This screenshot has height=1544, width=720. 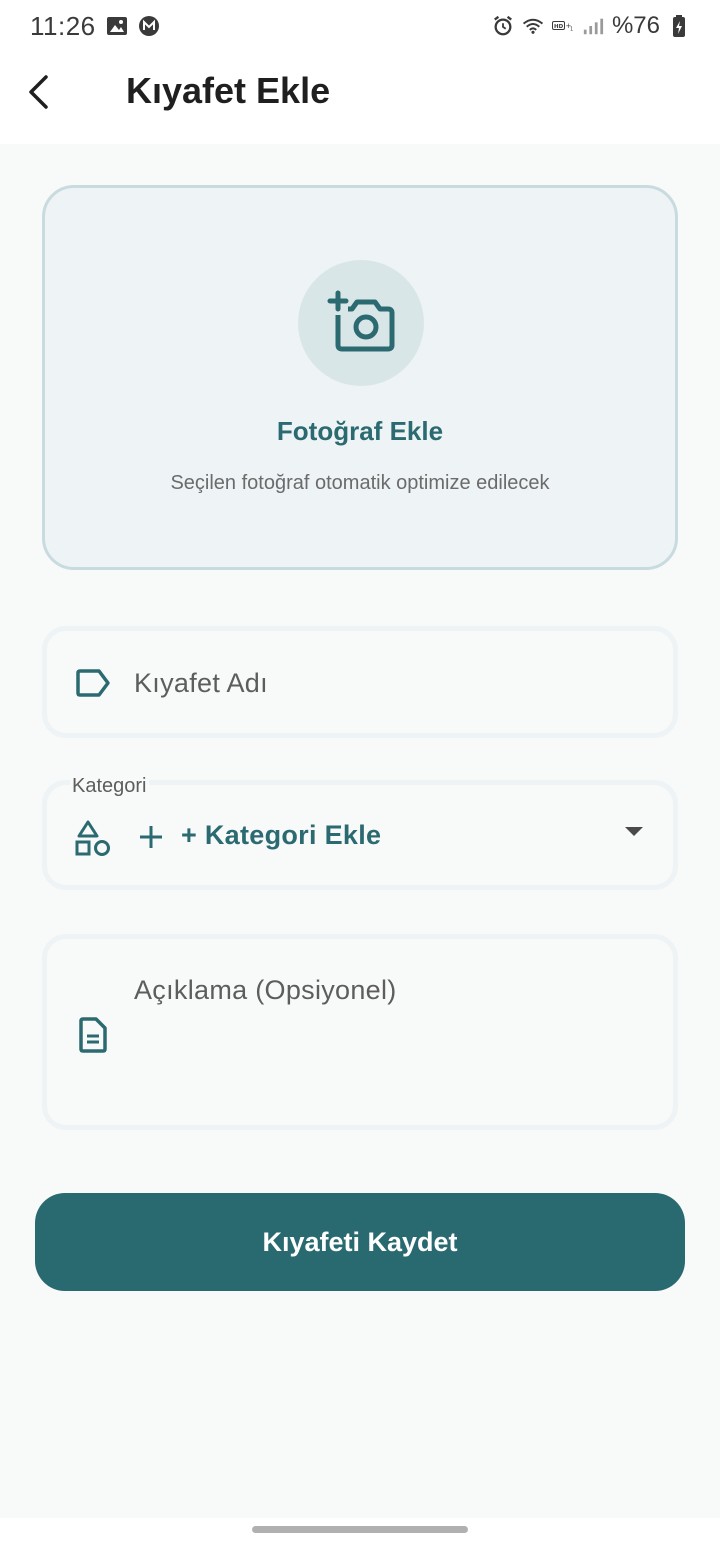 I want to click on clothing-name-field: Kıyafet Adı, so click(x=360, y=682).